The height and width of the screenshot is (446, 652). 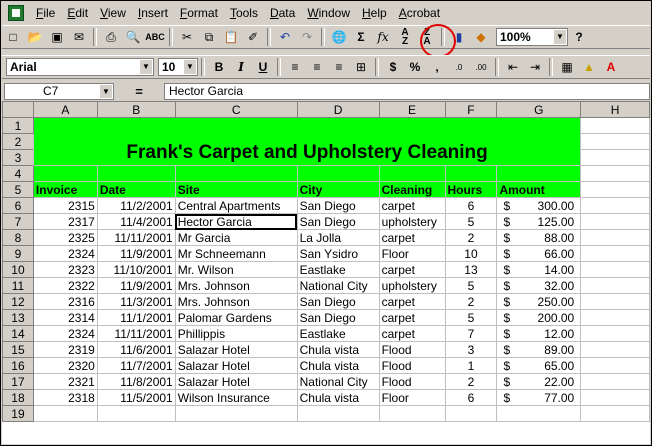 What do you see at coordinates (374, 13) in the screenshot?
I see `menu-help: Help` at bounding box center [374, 13].